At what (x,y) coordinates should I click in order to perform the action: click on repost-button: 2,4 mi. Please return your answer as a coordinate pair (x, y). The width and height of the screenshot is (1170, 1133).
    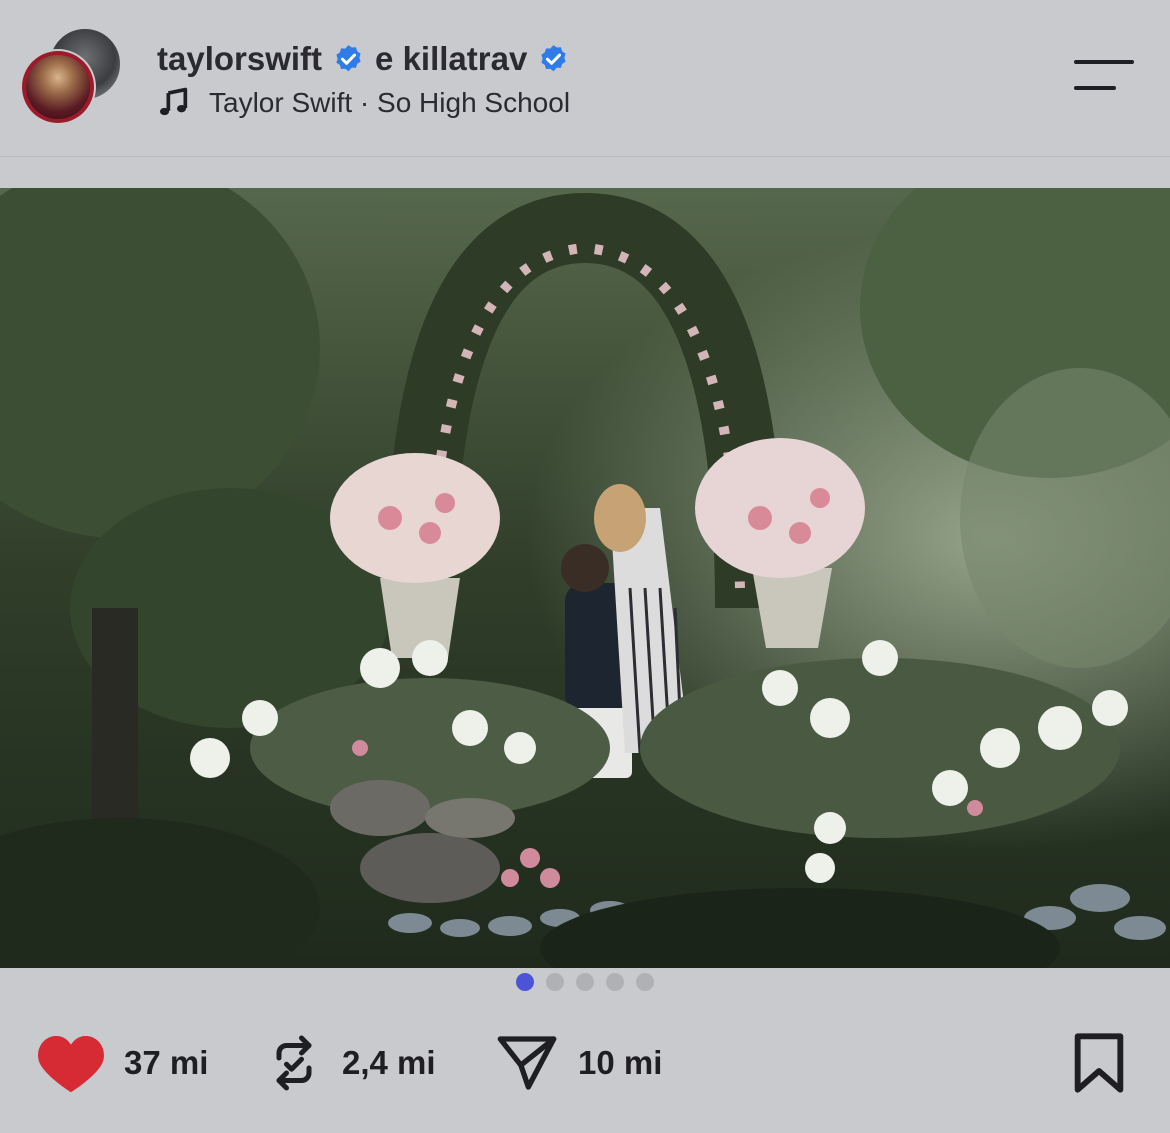
    Looking at the image, I should click on (350, 1063).